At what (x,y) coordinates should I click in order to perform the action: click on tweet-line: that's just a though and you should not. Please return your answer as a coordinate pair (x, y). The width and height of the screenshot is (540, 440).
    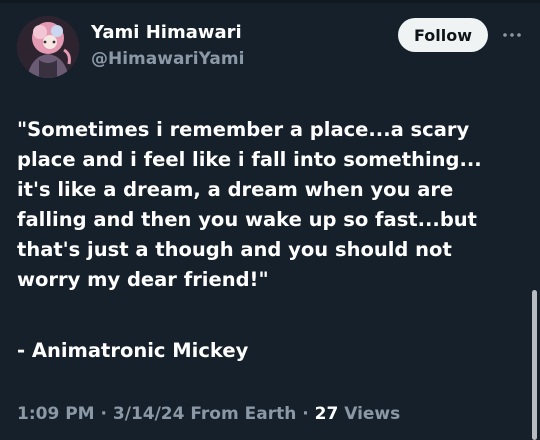
    Looking at the image, I should click on (234, 249).